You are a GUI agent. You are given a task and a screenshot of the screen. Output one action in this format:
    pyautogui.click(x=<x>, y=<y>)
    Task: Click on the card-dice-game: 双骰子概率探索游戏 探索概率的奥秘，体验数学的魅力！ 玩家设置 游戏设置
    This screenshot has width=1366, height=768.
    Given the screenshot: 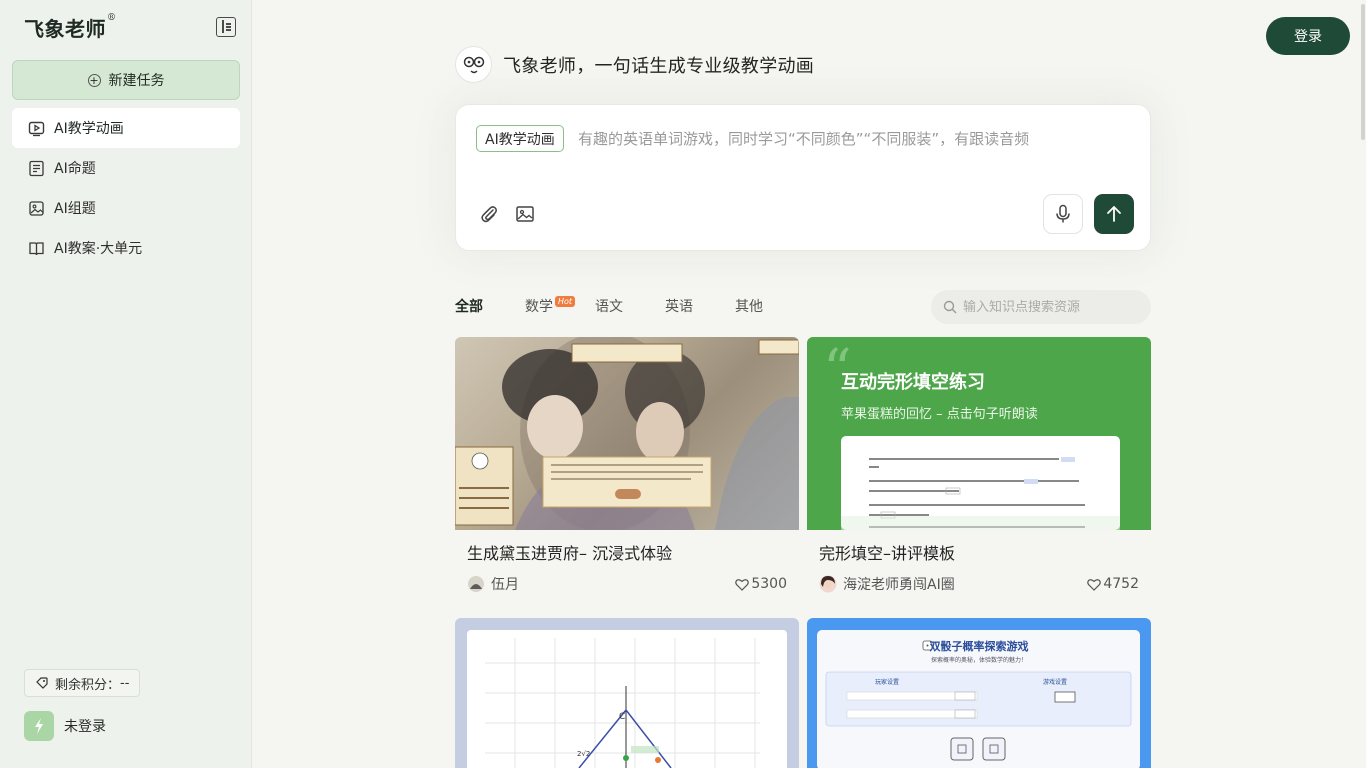 What is the action you would take?
    pyautogui.click(x=979, y=693)
    